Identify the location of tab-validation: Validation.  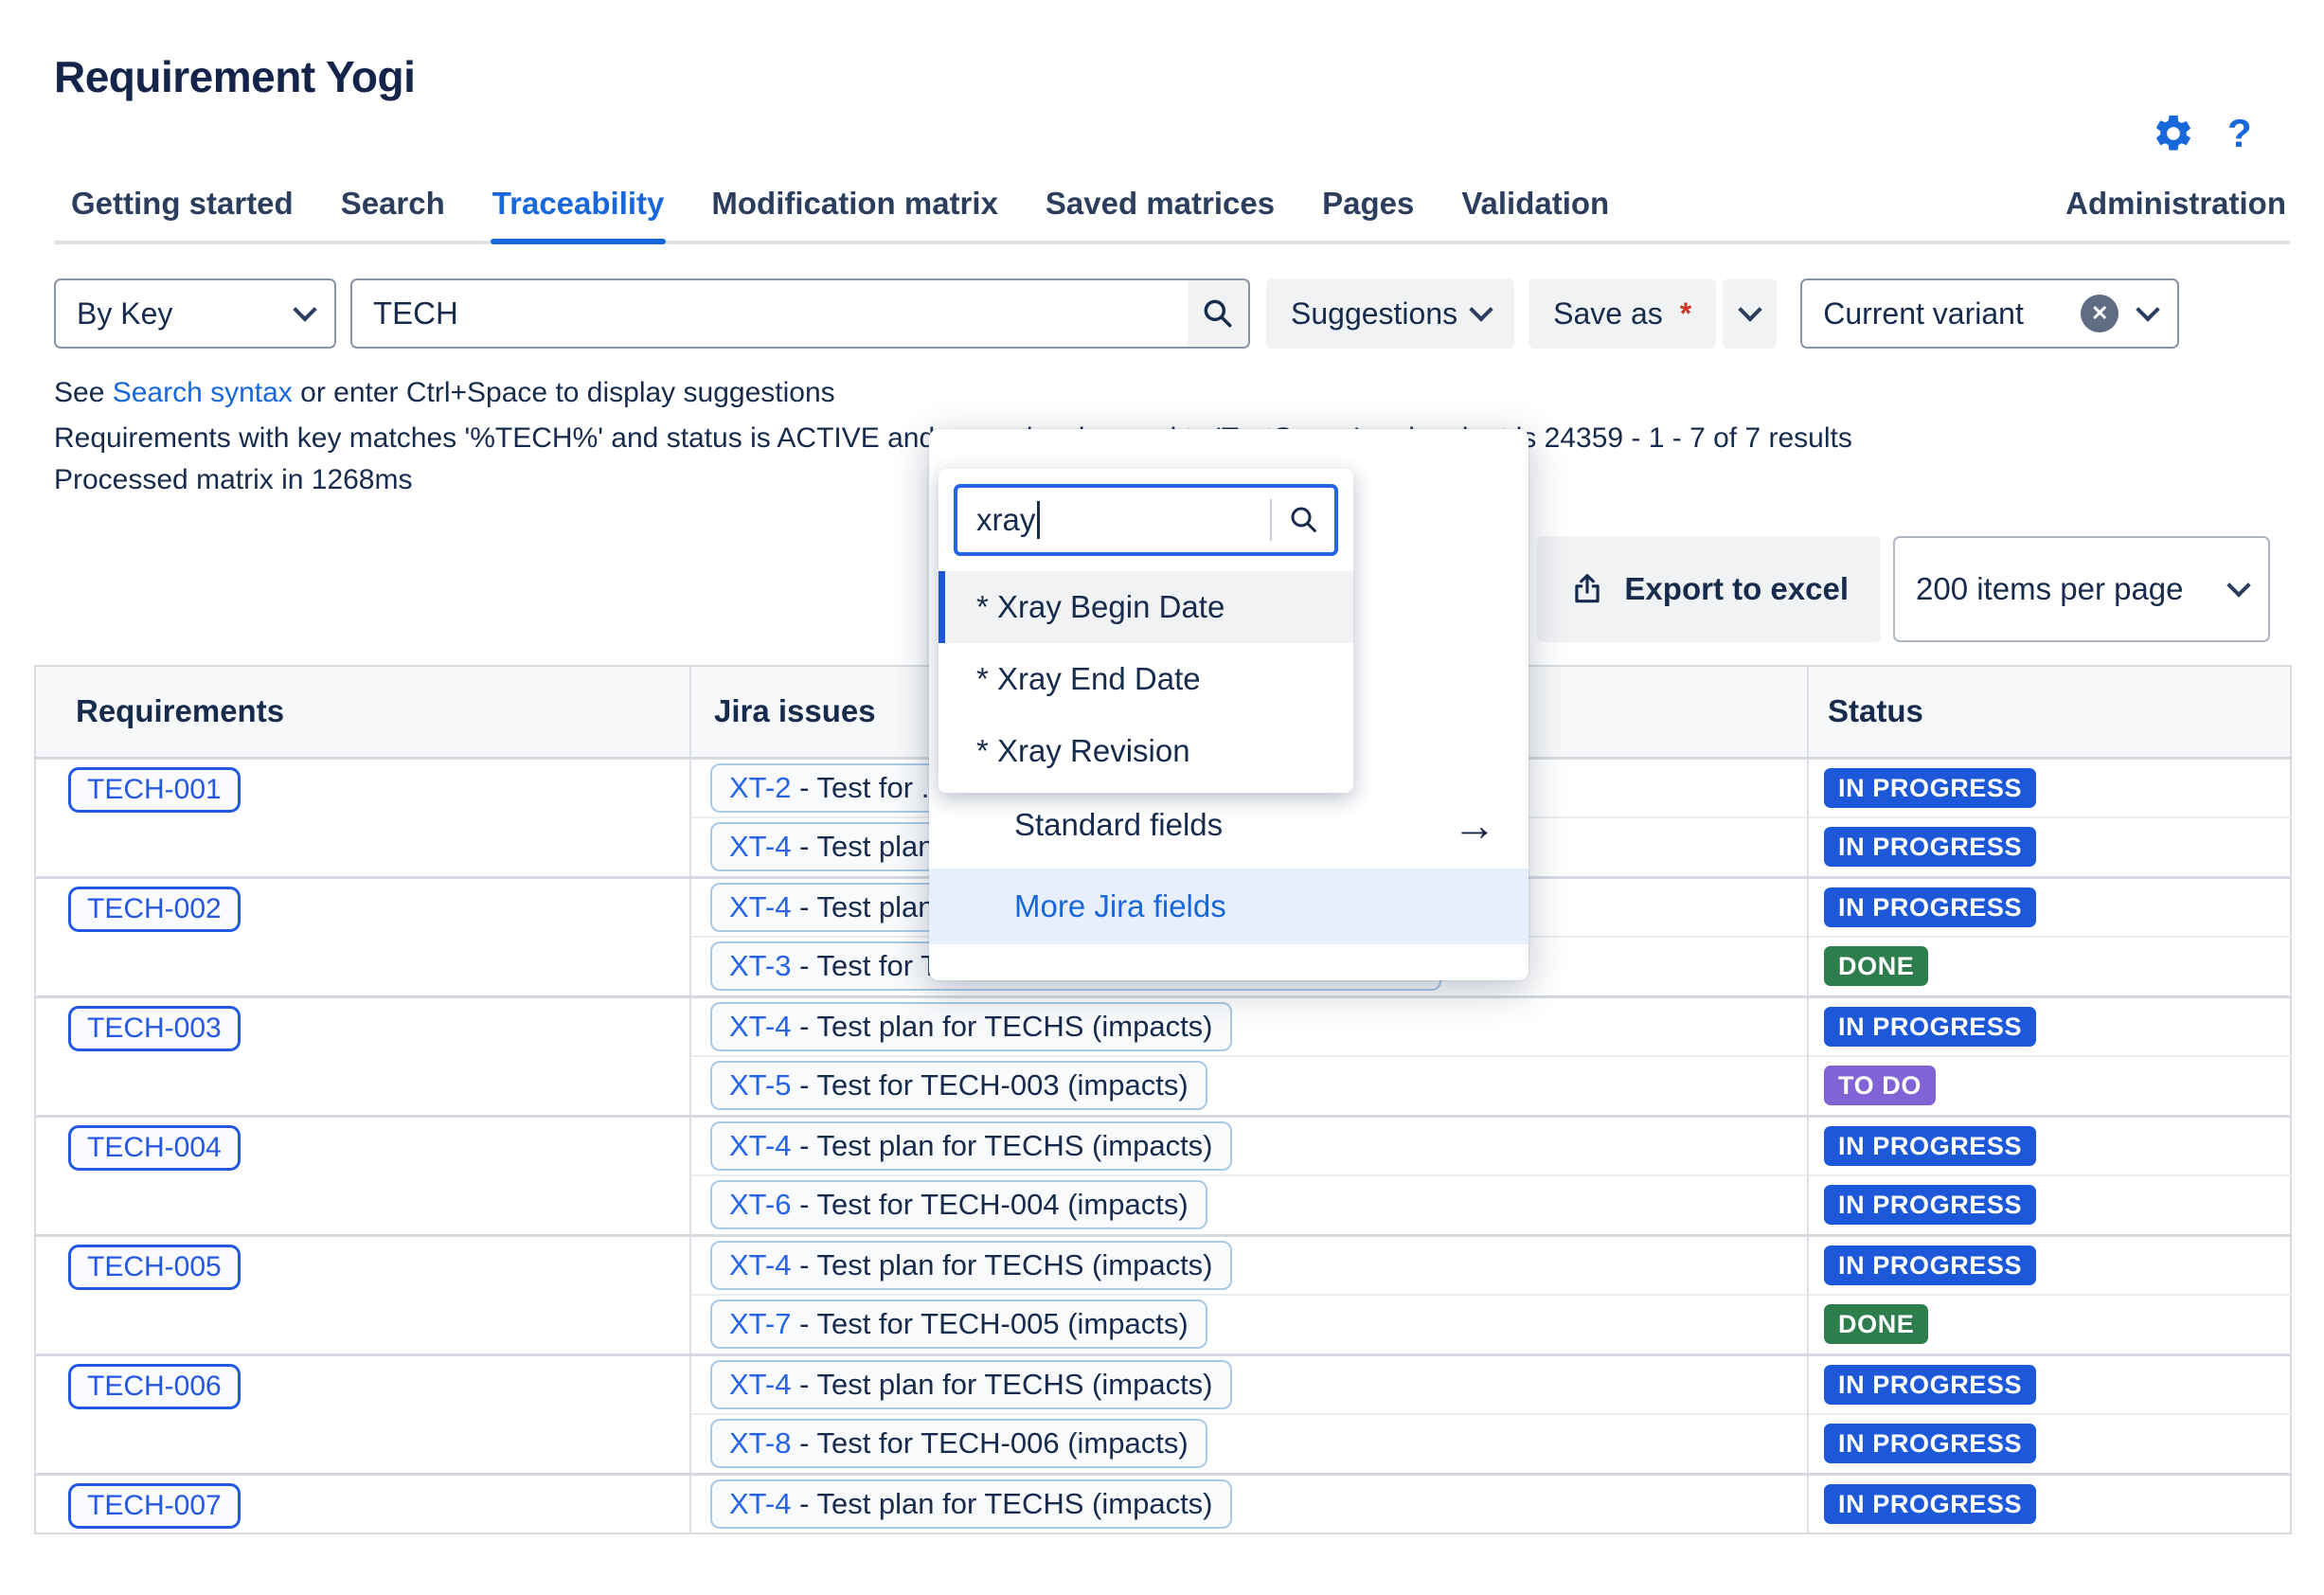
(1535, 214).